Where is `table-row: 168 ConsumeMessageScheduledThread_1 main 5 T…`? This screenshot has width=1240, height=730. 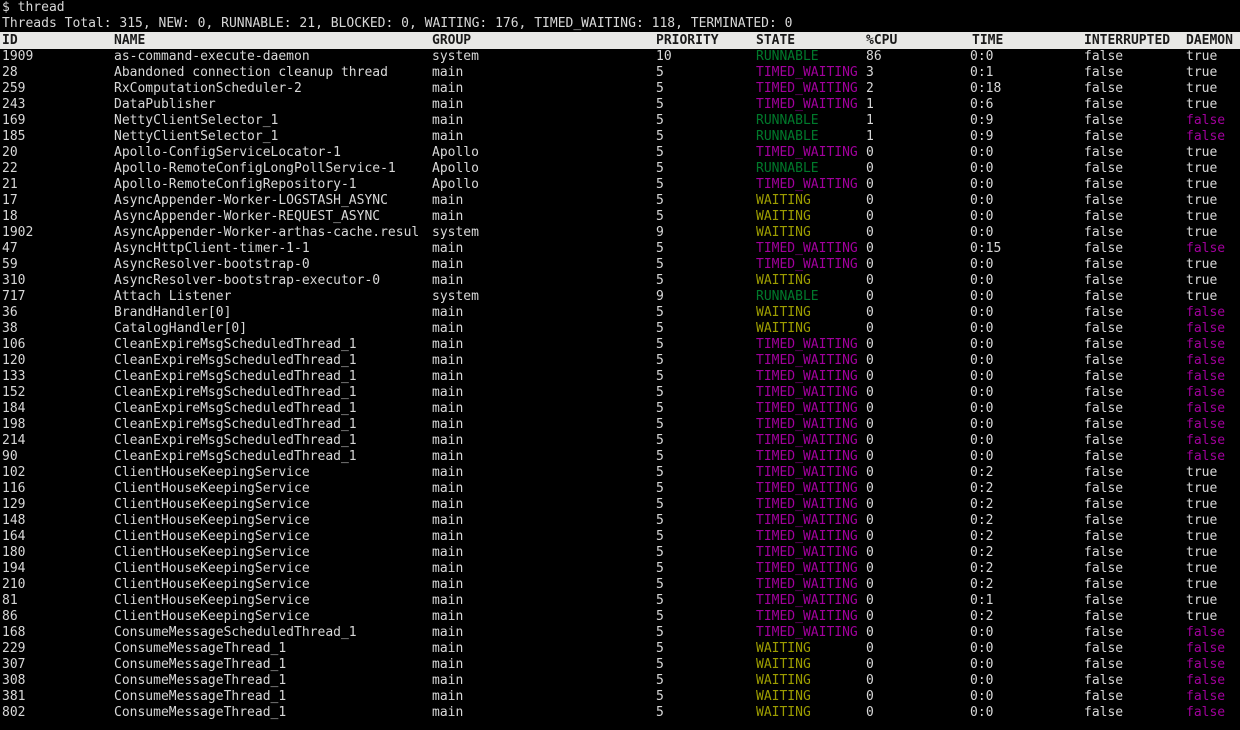 table-row: 168 ConsumeMessageScheduledThread_1 main 5 T… is located at coordinates (620, 633).